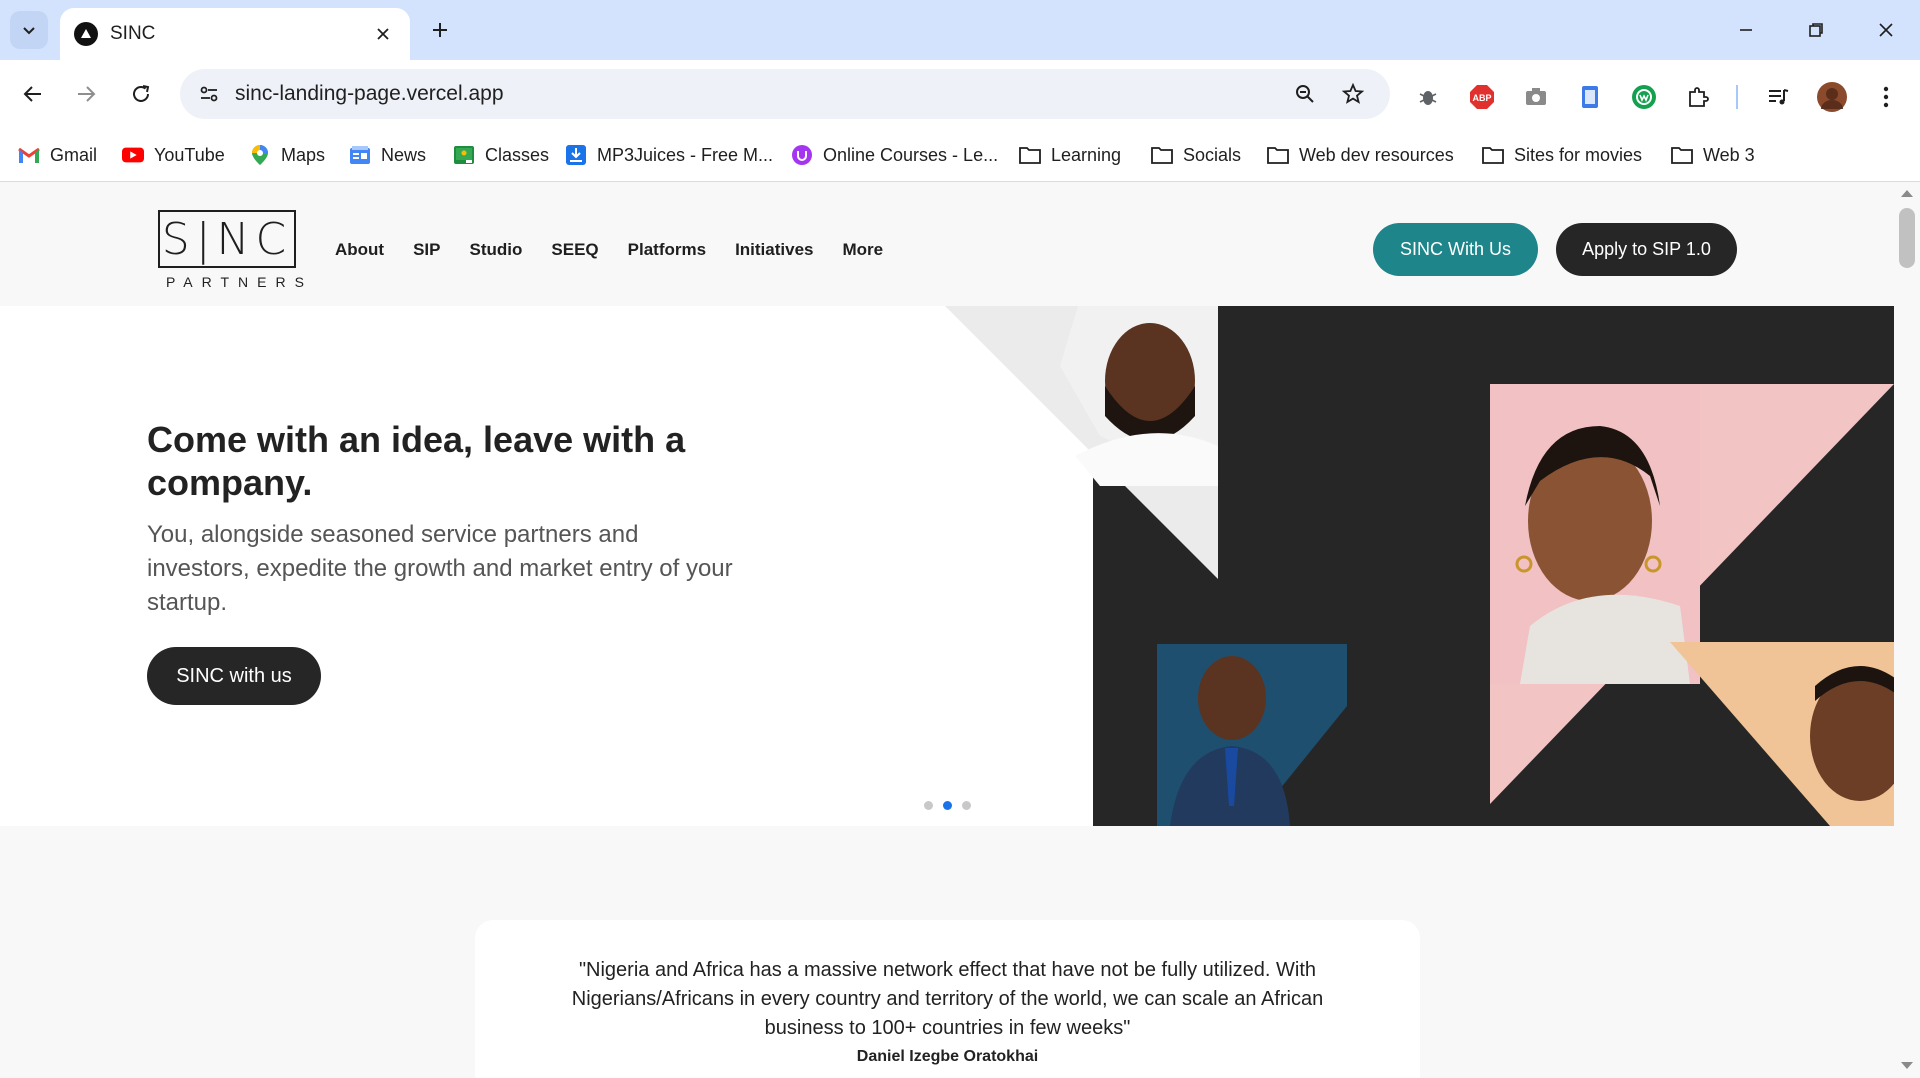 Image resolution: width=1920 pixels, height=1078 pixels. Describe the element at coordinates (862, 250) in the screenshot. I see `nav-more: More` at that location.